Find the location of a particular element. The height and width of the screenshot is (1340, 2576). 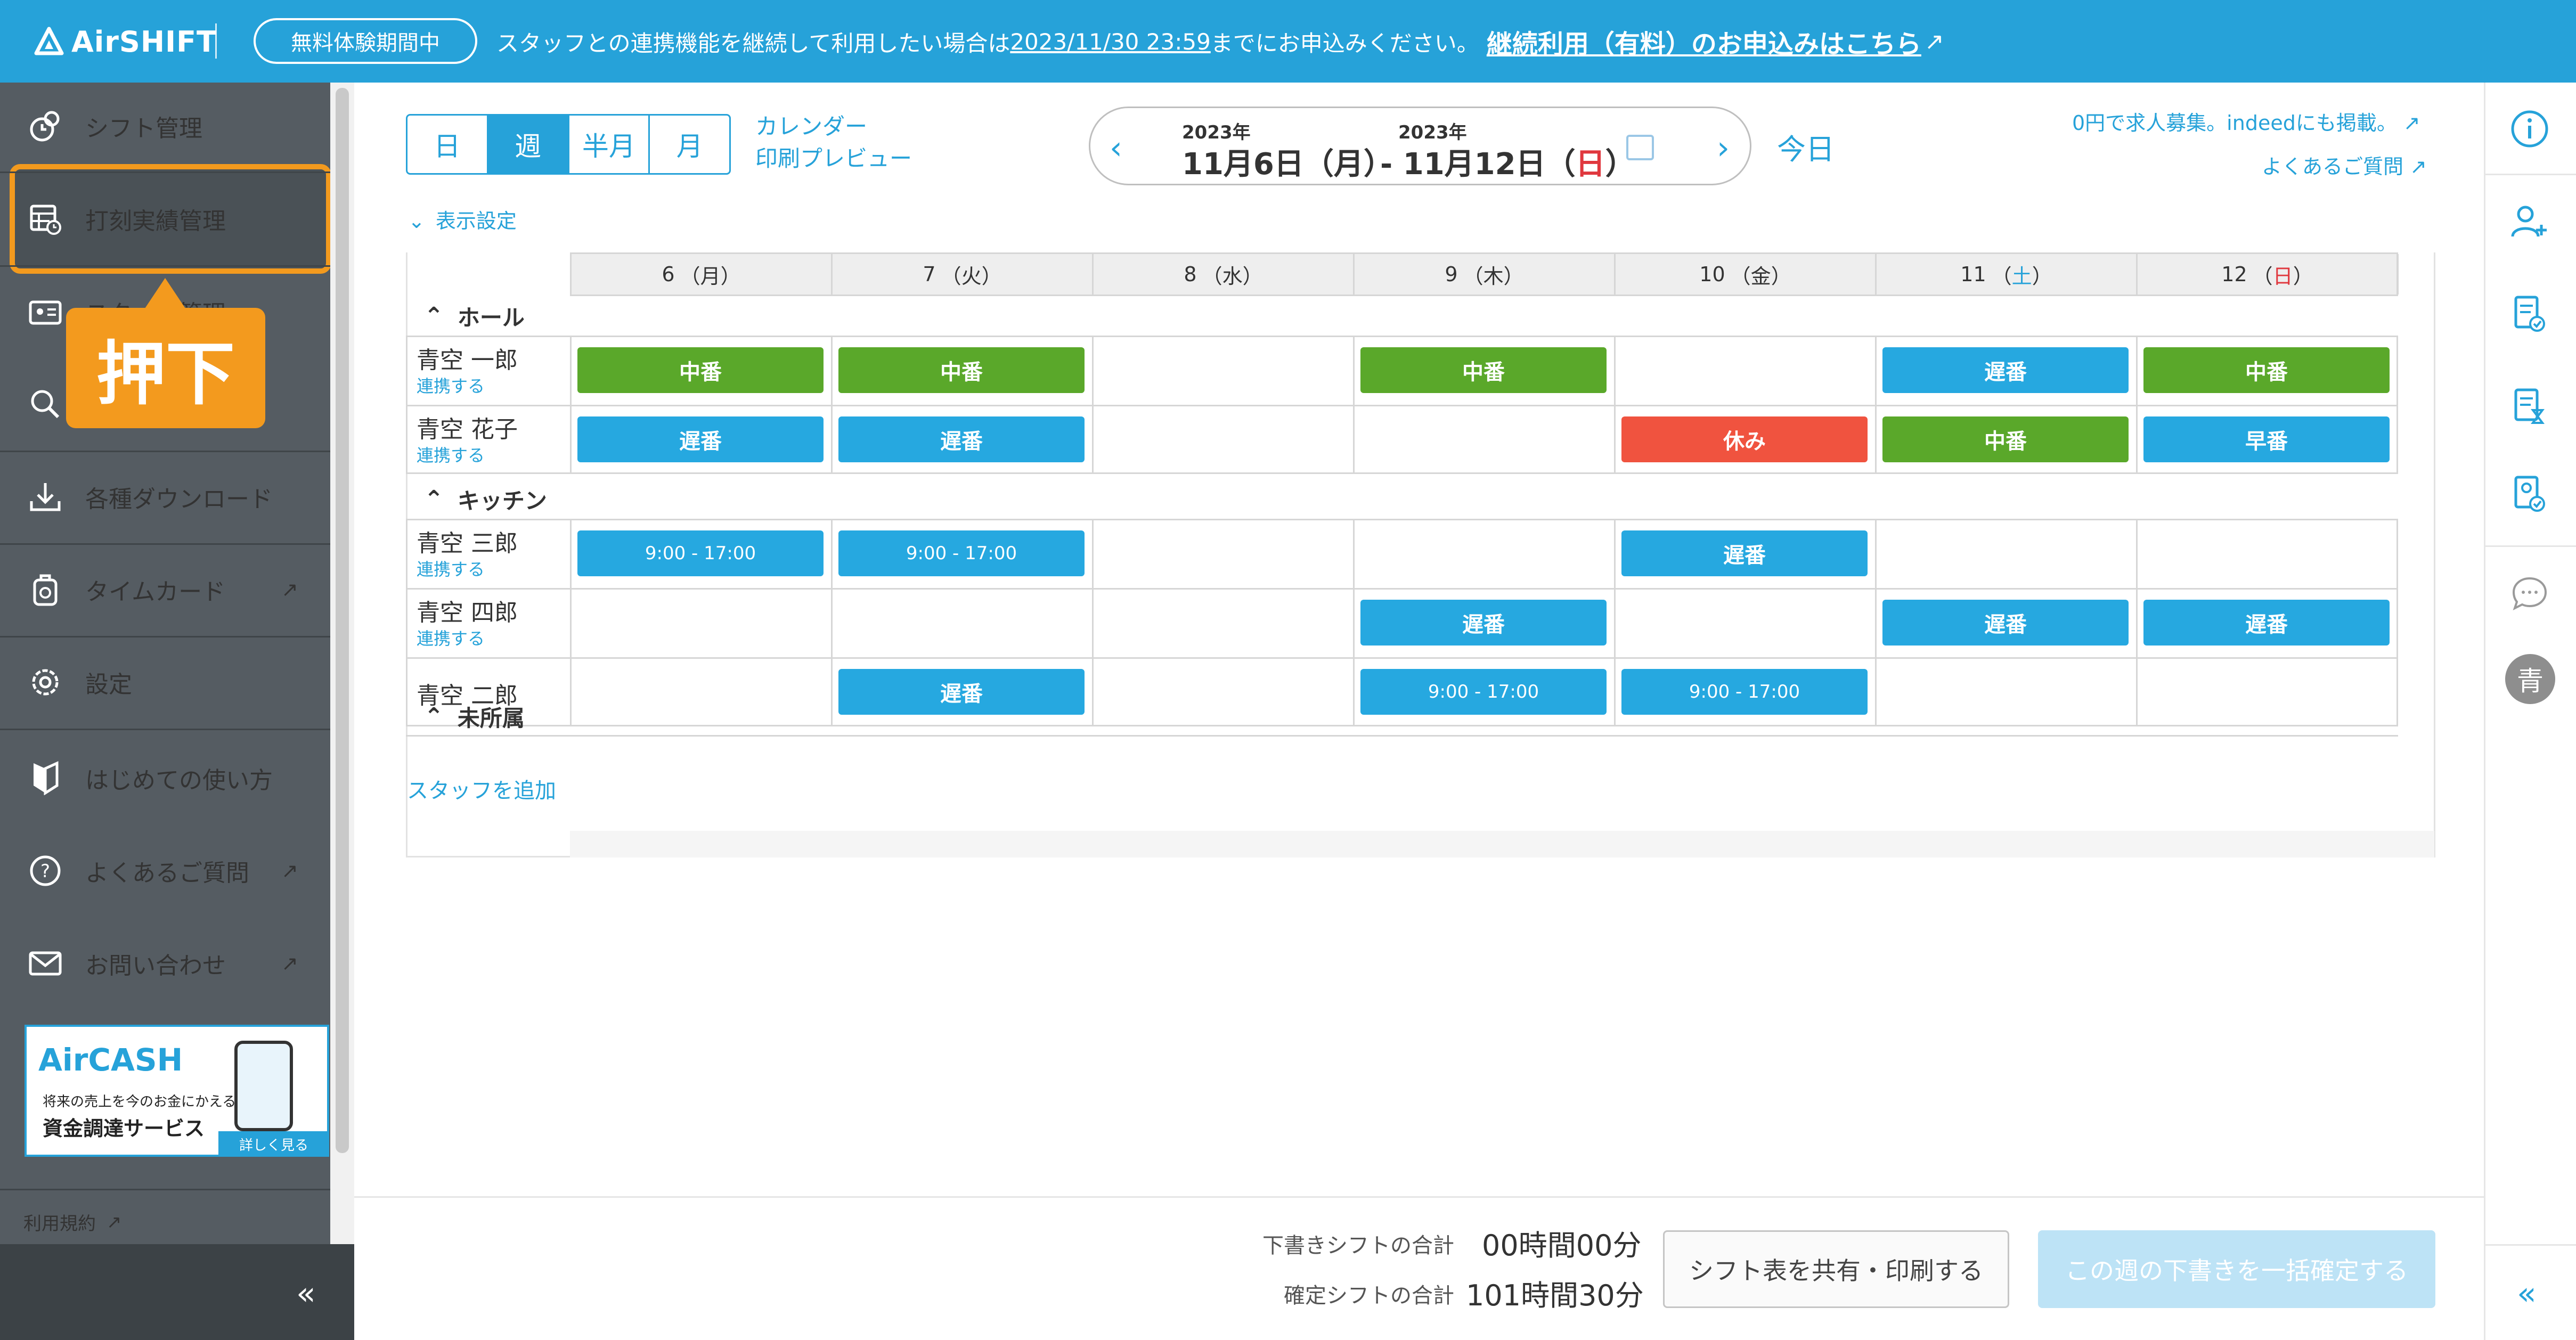

sidebar-item-shift: シフト管理 is located at coordinates (165, 126).